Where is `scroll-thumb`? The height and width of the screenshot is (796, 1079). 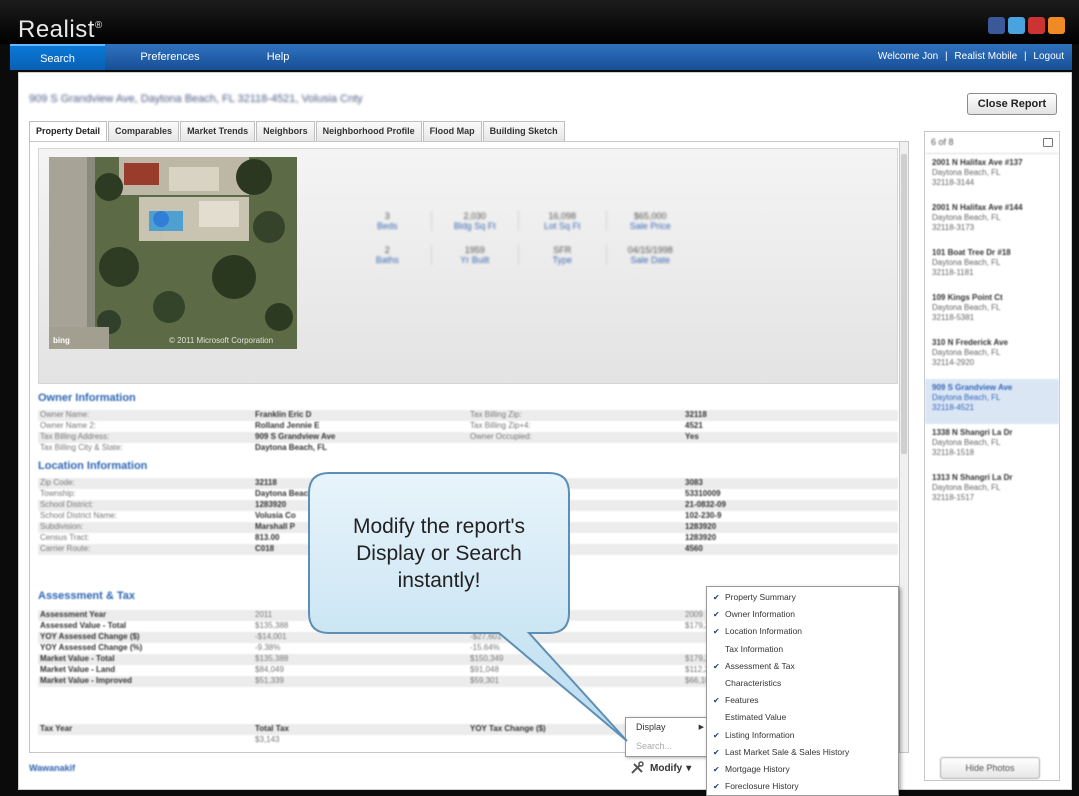 scroll-thumb is located at coordinates (904, 304).